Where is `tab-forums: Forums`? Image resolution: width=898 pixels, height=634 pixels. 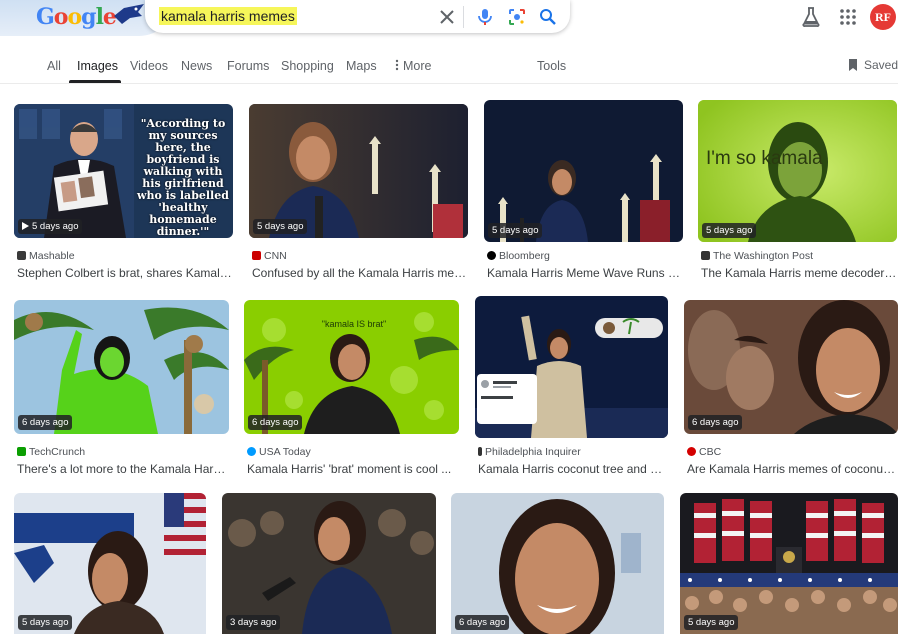
tab-forums: Forums is located at coordinates (248, 66).